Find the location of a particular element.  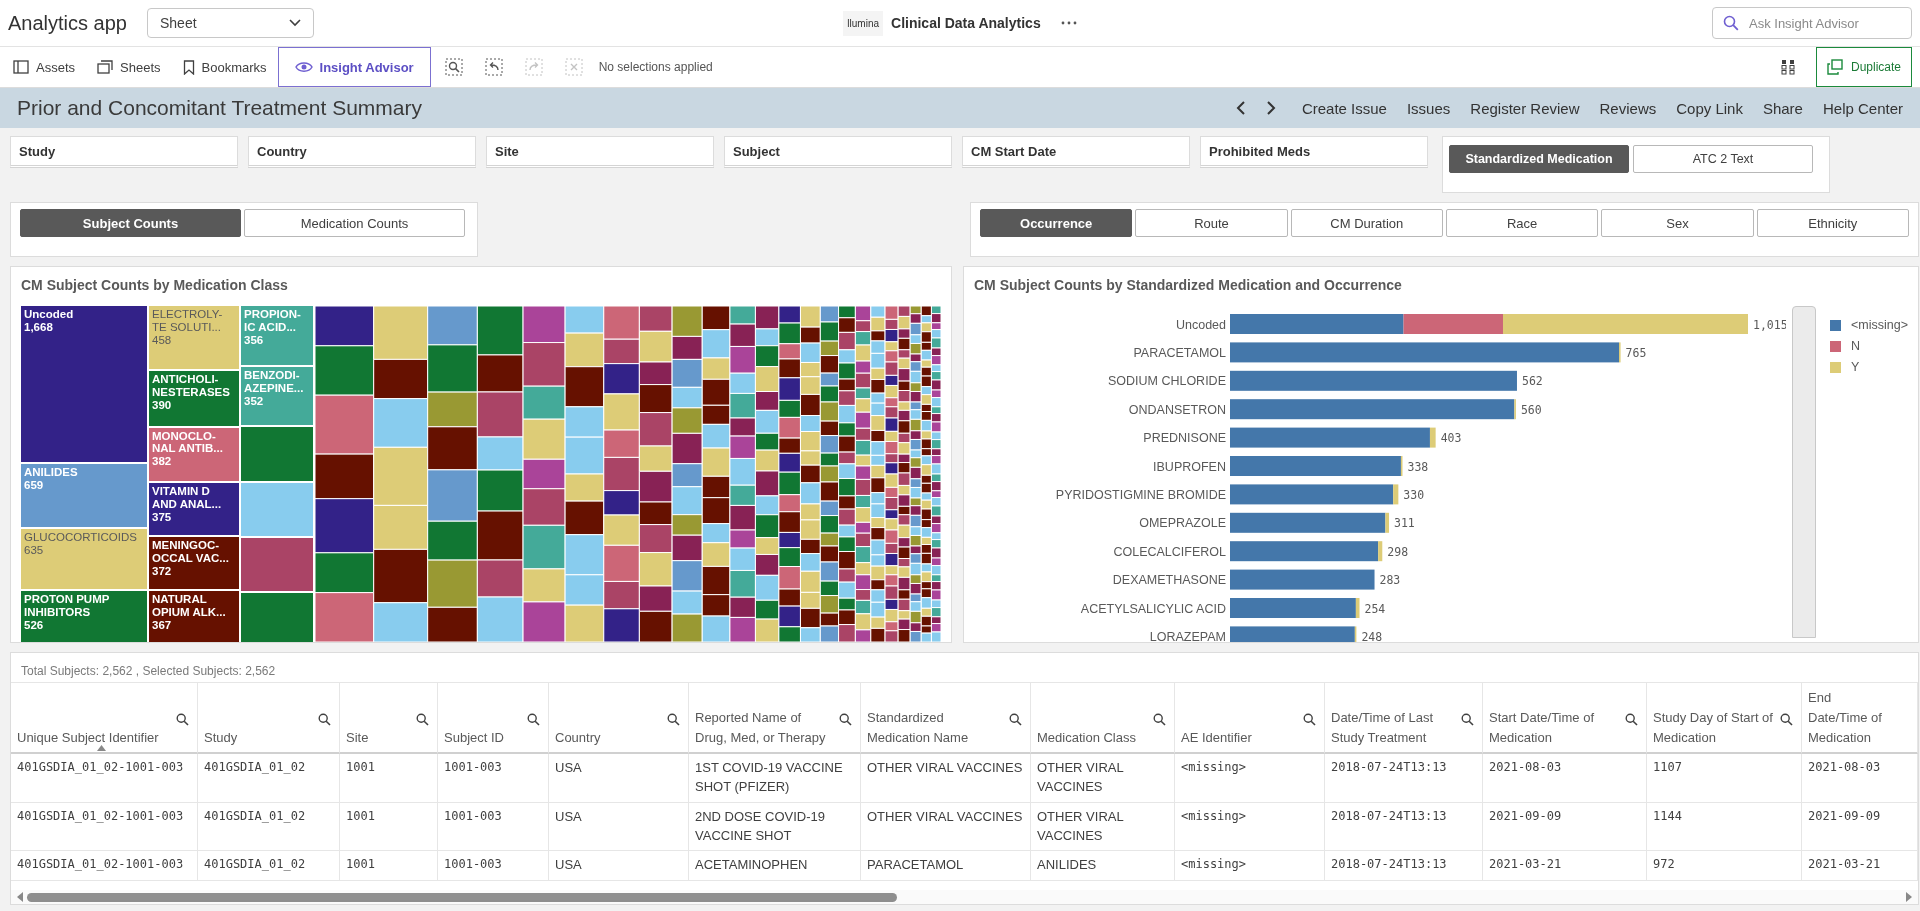

column-header: Reported Name of Drug, Med, or Therapy is located at coordinates (775, 718).